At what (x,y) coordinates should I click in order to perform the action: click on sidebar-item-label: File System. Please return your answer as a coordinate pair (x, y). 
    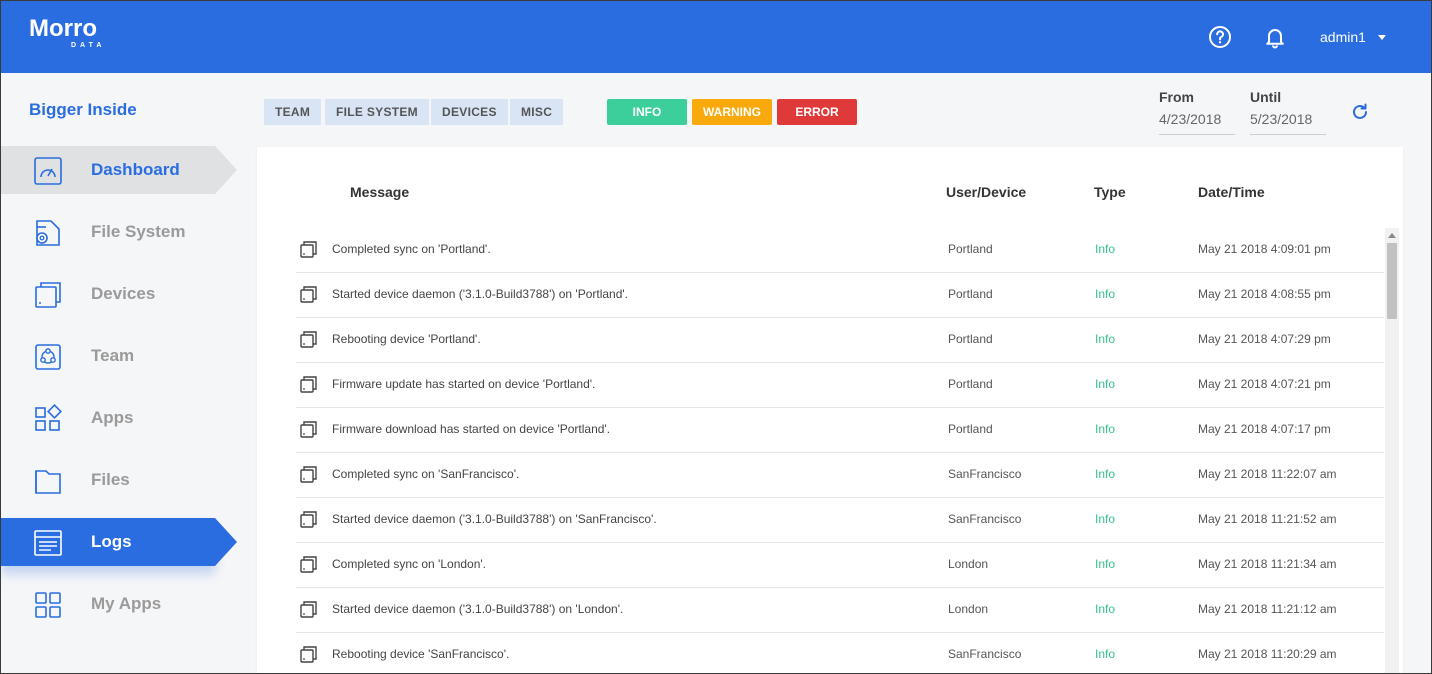
    Looking at the image, I should click on (138, 231).